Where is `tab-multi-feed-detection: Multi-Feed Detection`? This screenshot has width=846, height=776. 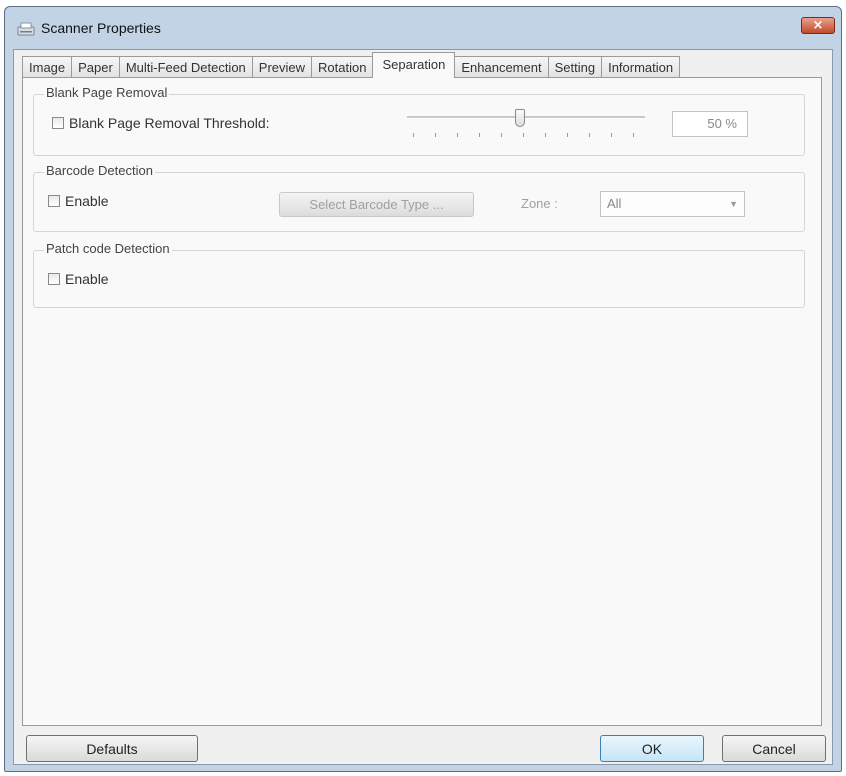
tab-multi-feed-detection: Multi-Feed Detection is located at coordinates (185, 67).